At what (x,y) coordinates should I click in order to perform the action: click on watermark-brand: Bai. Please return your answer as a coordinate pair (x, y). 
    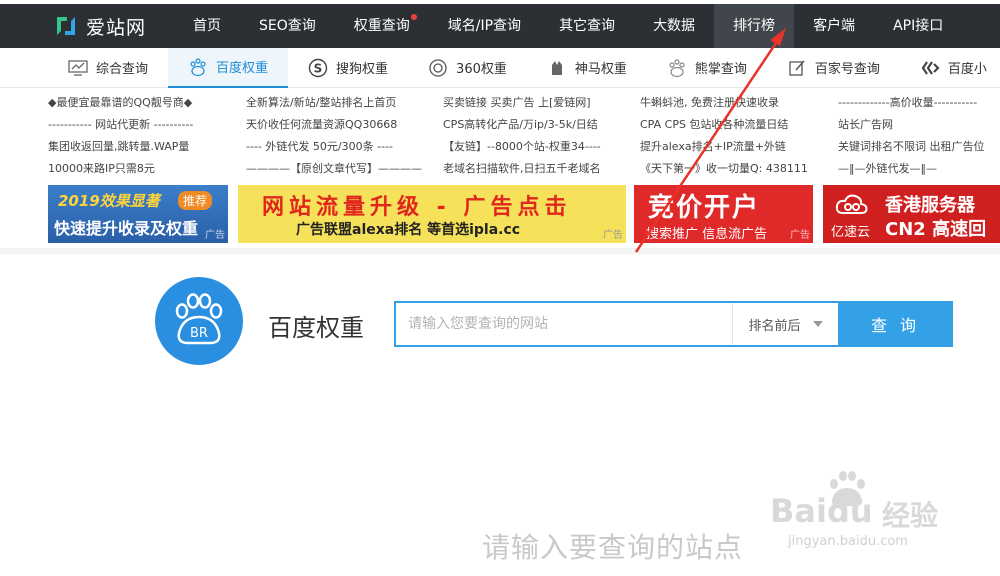
    Looking at the image, I should click on (798, 511).